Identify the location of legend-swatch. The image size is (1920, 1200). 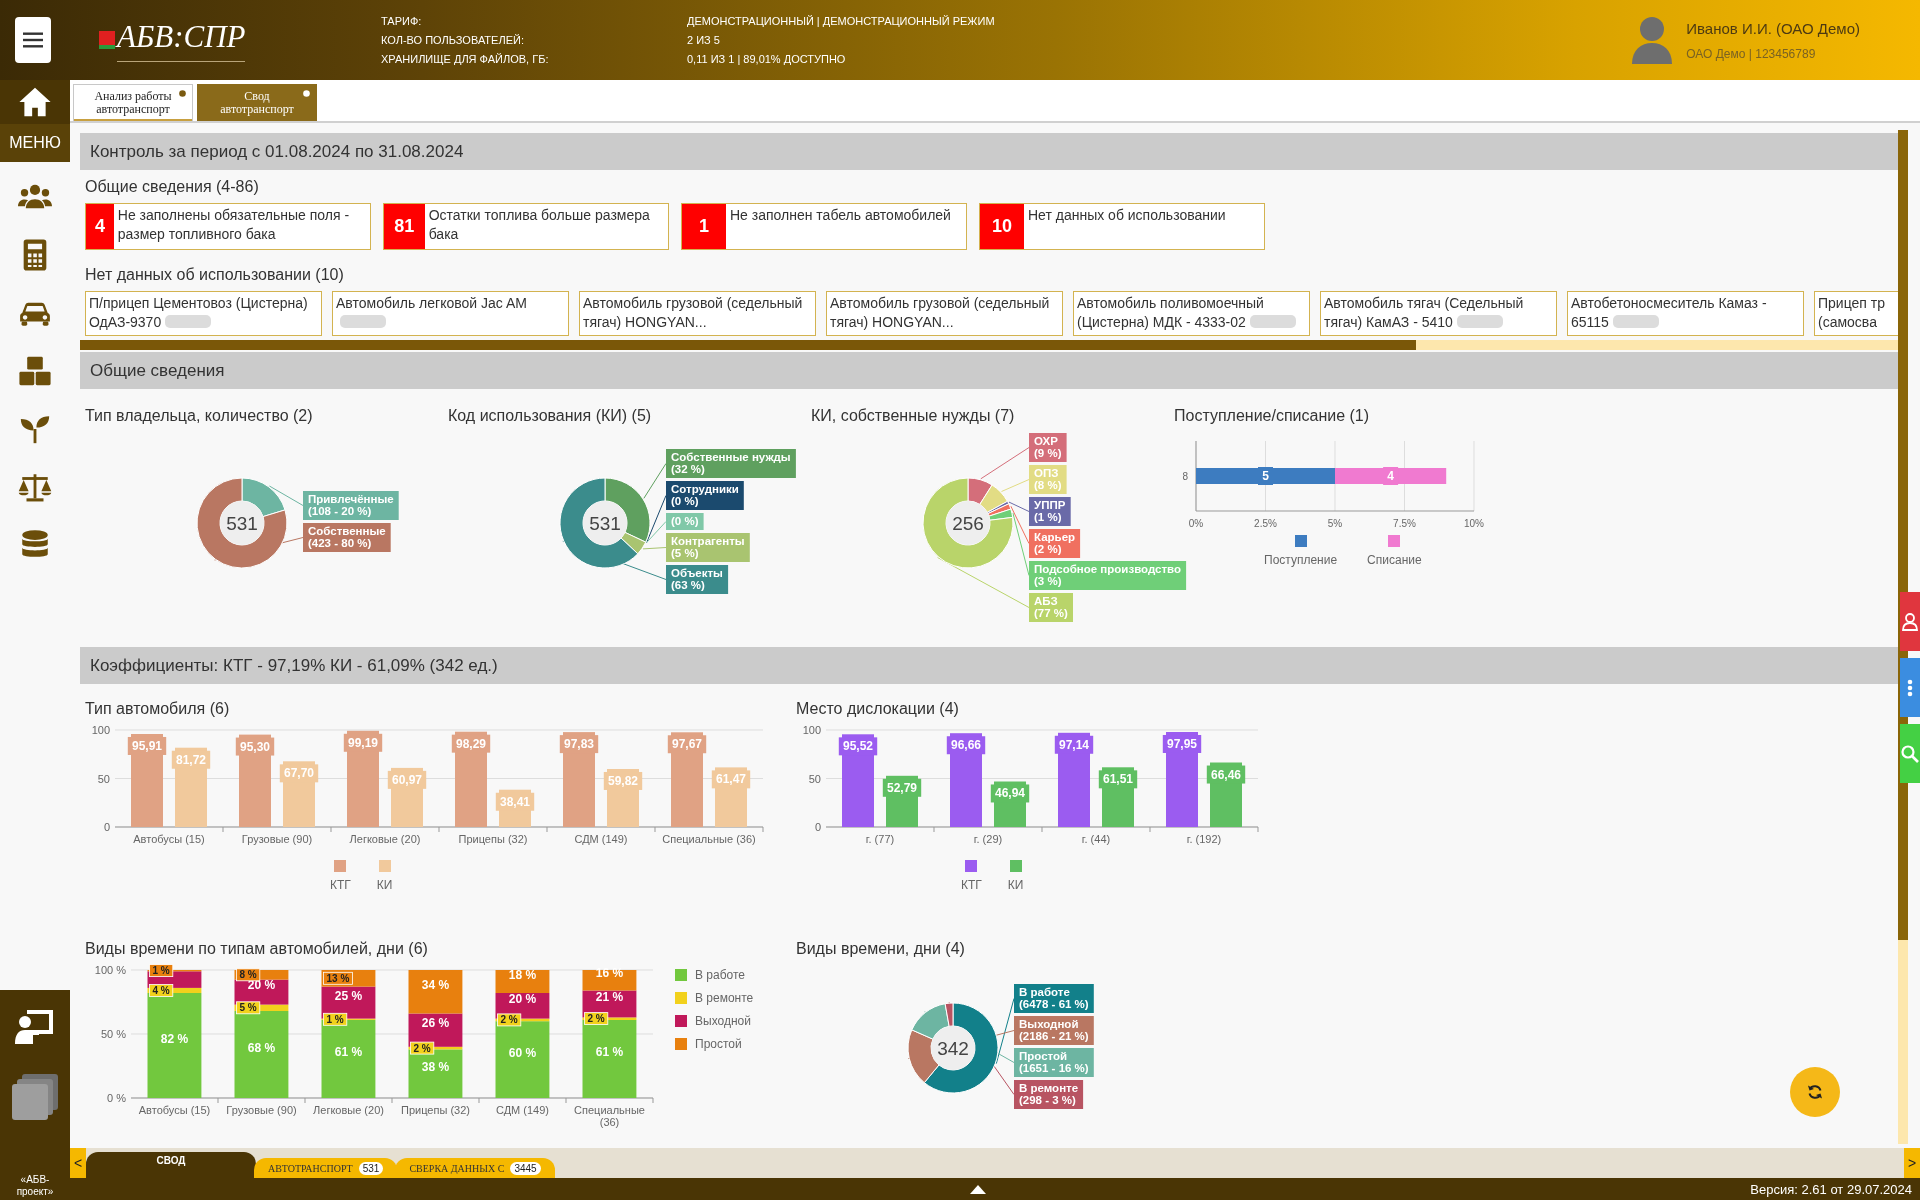
(1015, 866).